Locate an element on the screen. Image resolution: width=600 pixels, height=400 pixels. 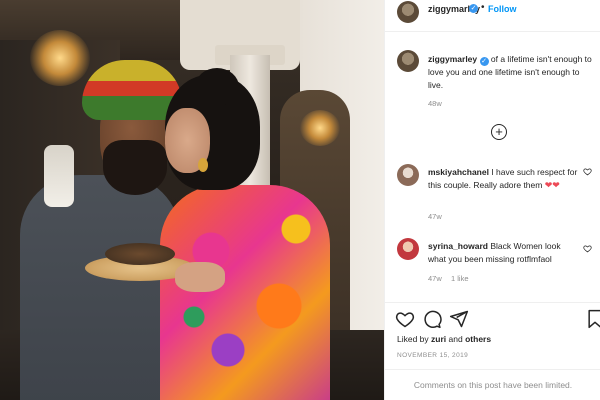
caption-age: 48w is located at coordinates (435, 103).